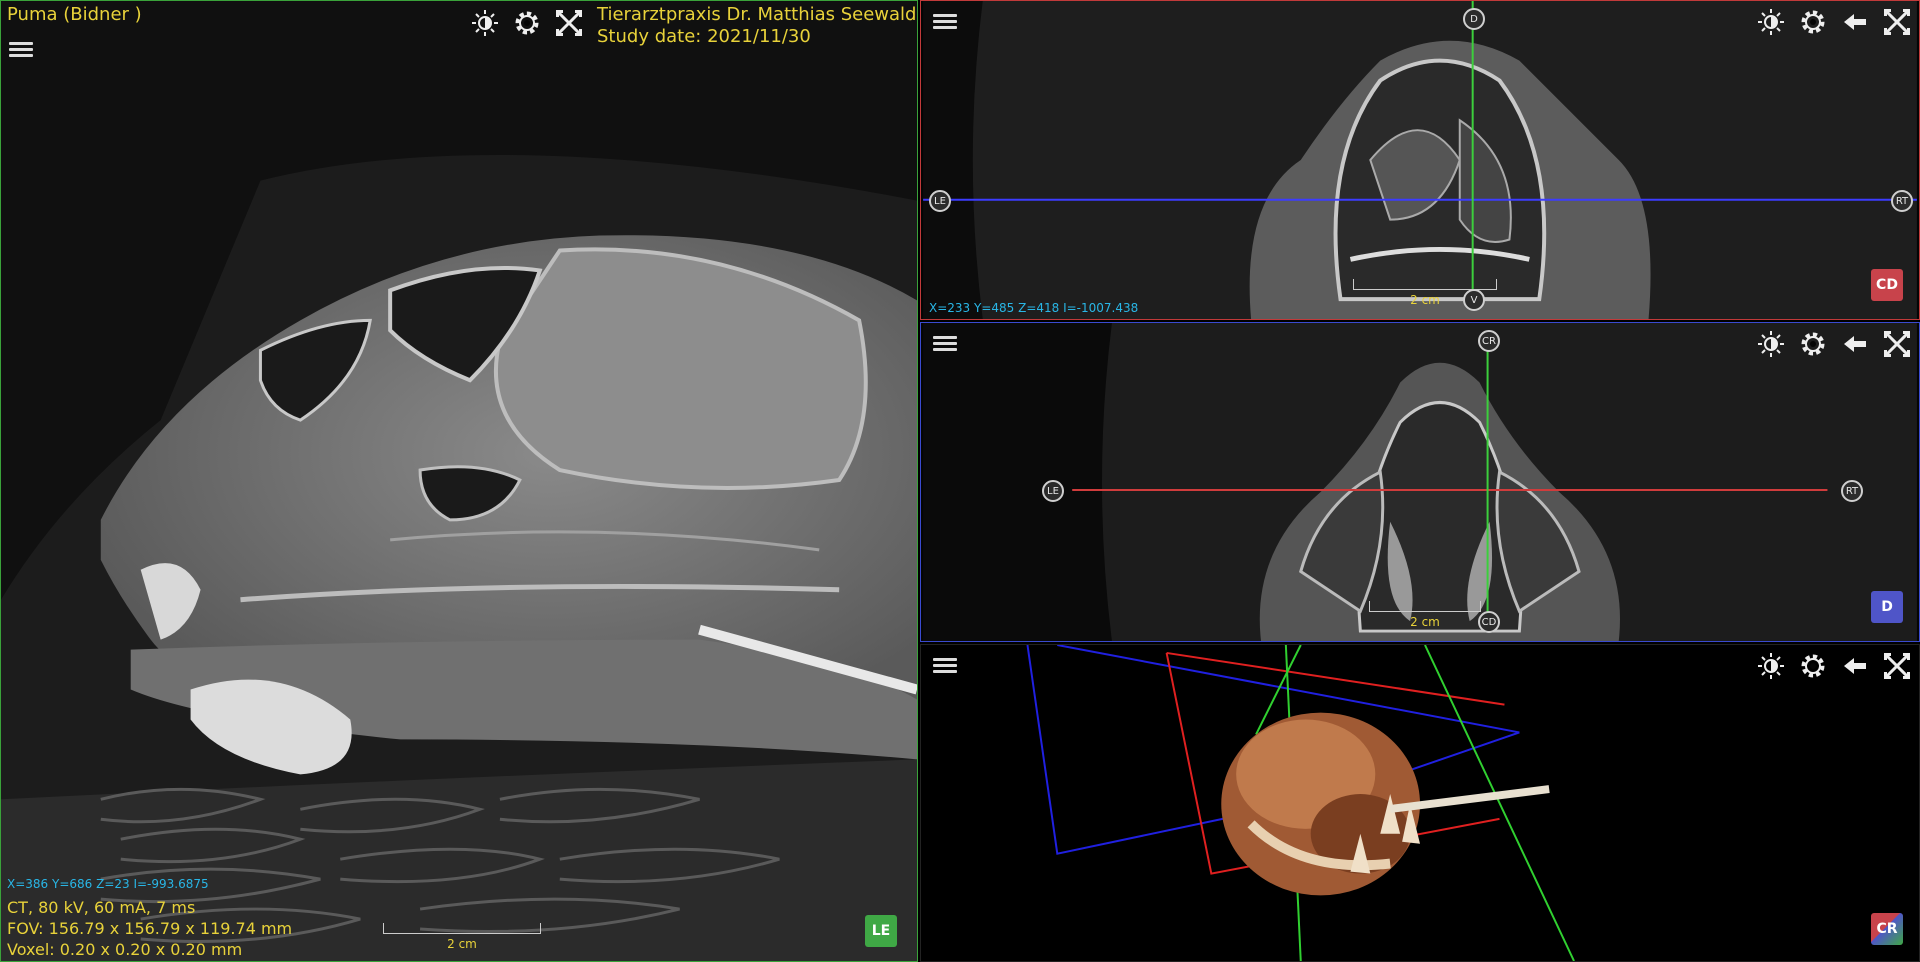  What do you see at coordinates (704, 36) in the screenshot?
I see `study-date: Study date: 2021/11/30` at bounding box center [704, 36].